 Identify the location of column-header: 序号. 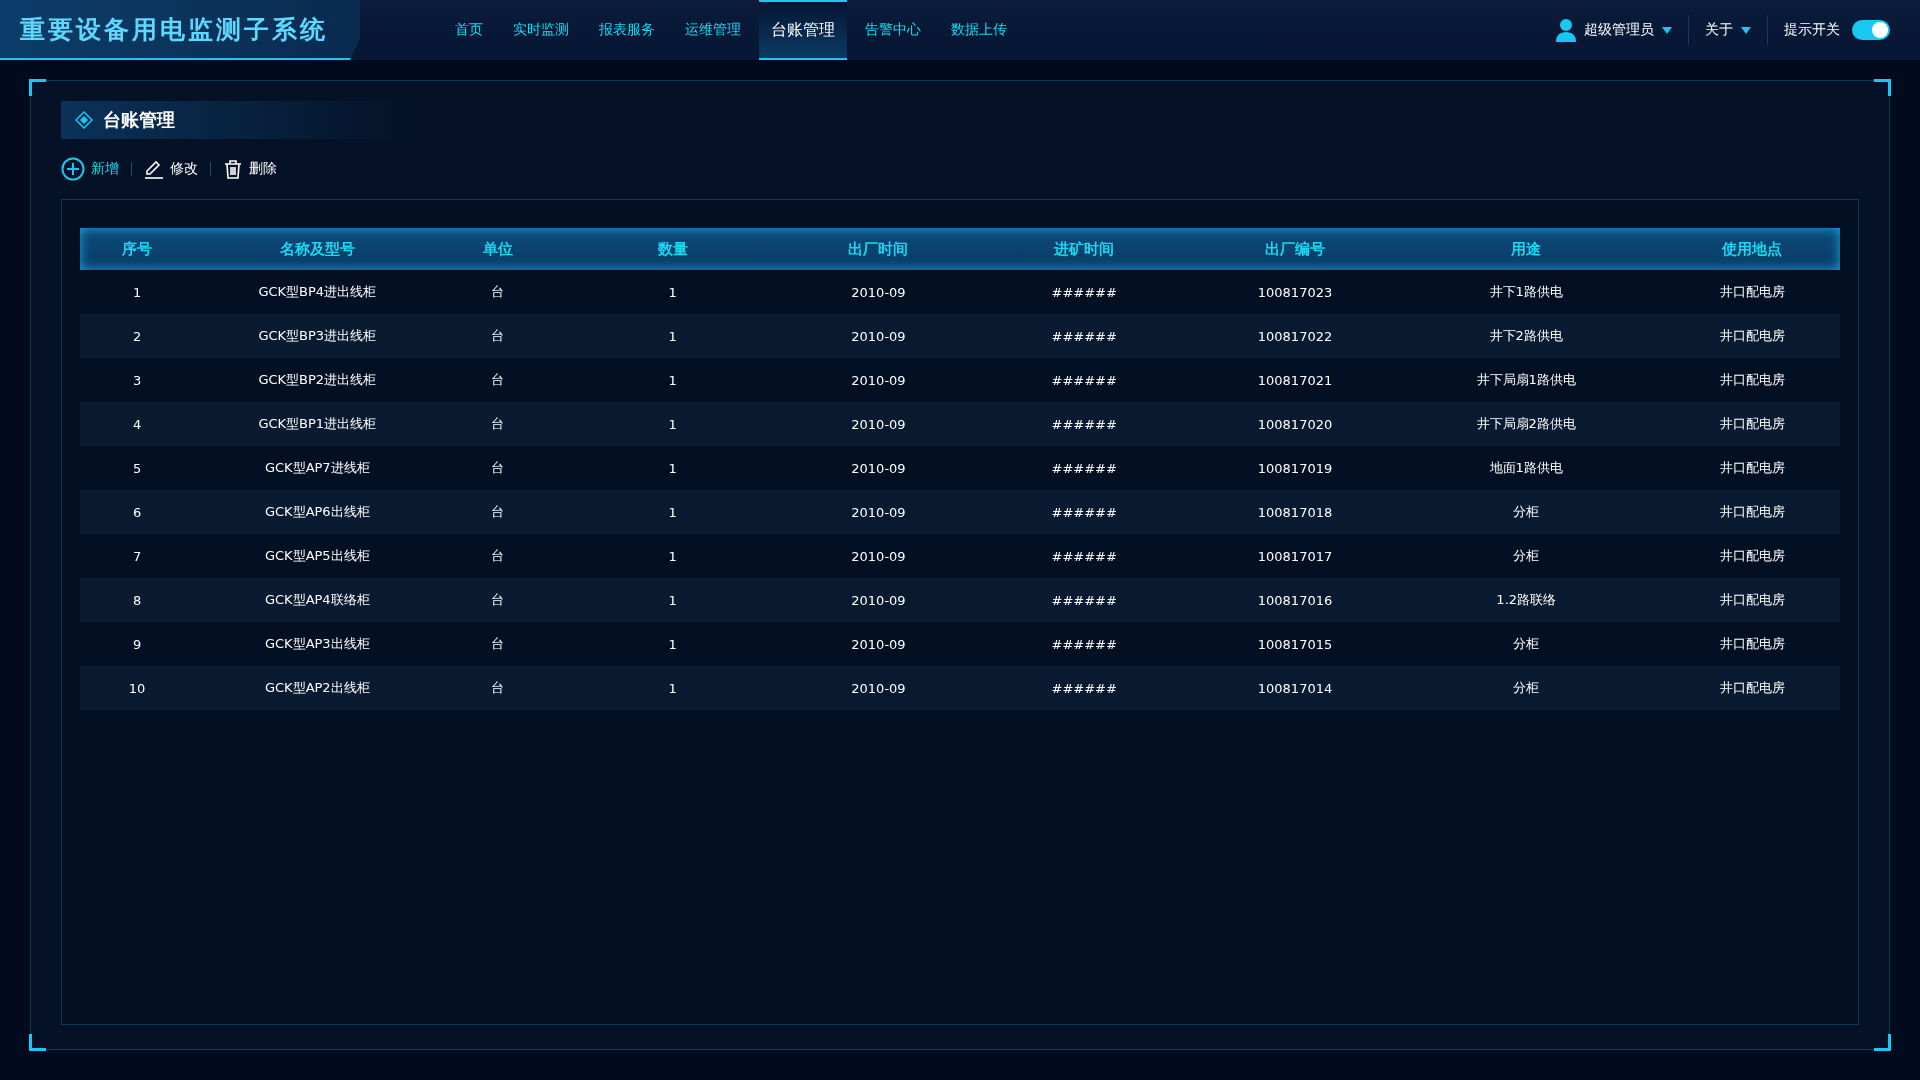
(137, 248).